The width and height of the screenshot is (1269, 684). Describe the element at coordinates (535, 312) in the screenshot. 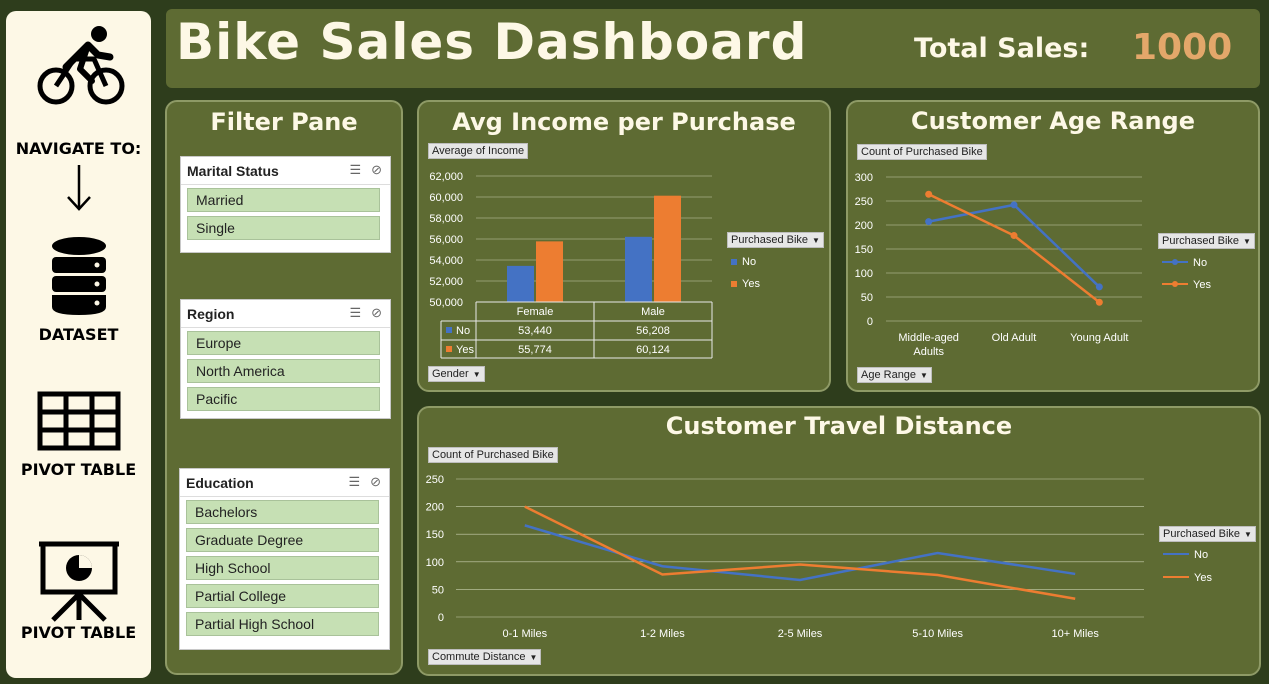

I see `x-category-label: Female` at that location.